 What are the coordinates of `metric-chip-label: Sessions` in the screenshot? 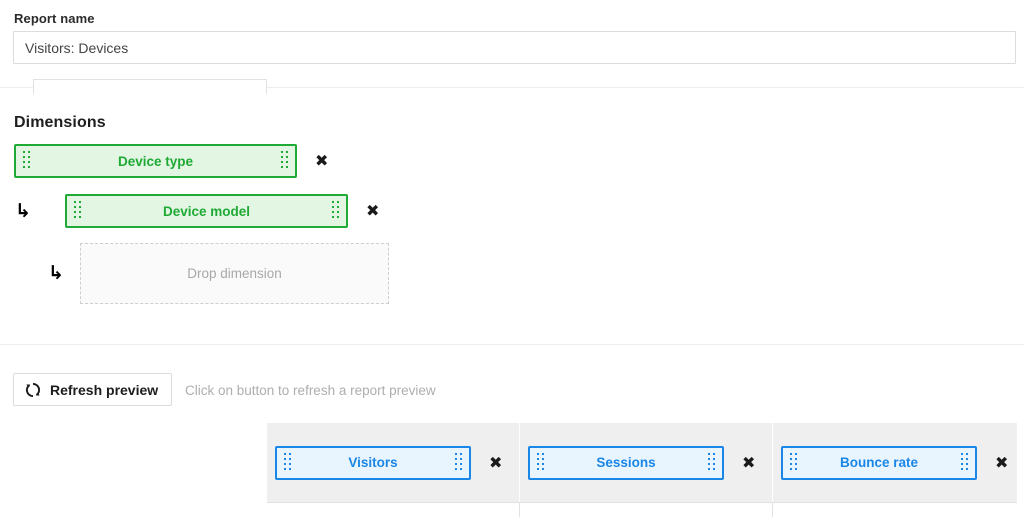 It's located at (626, 462).